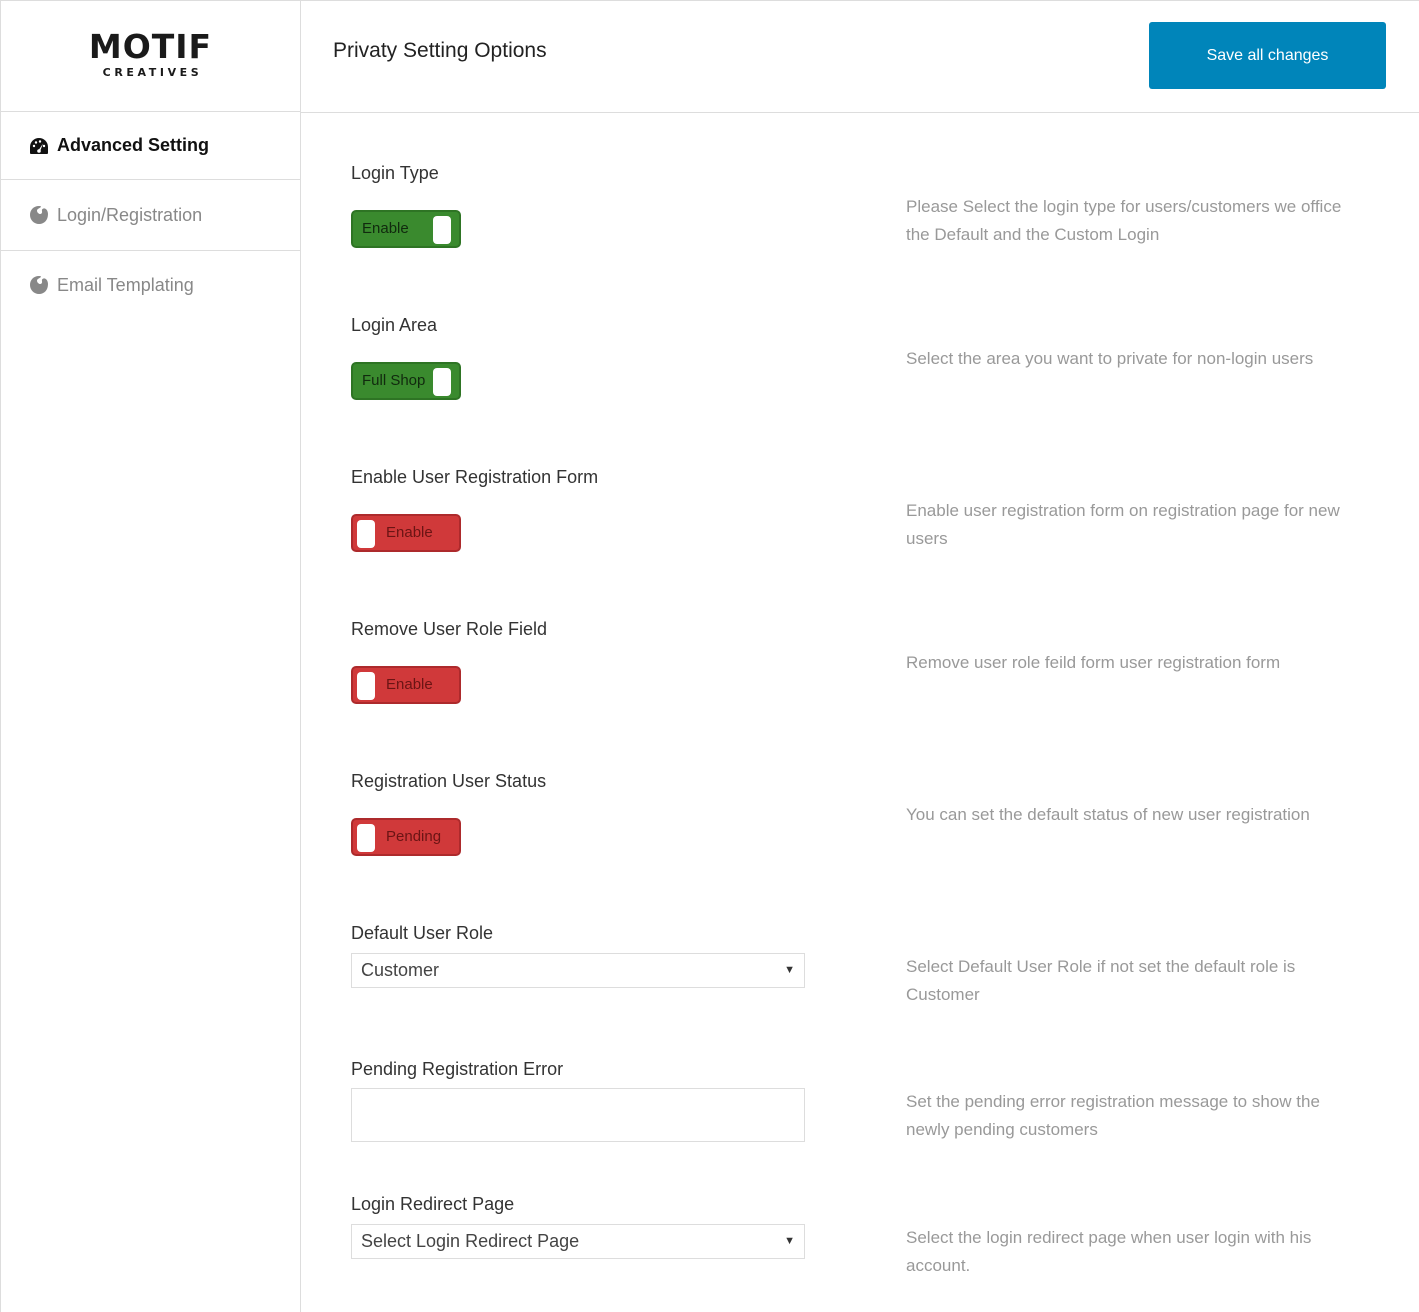 The width and height of the screenshot is (1419, 1312). I want to click on sidebar-item-label: Login/Registration, so click(130, 214).